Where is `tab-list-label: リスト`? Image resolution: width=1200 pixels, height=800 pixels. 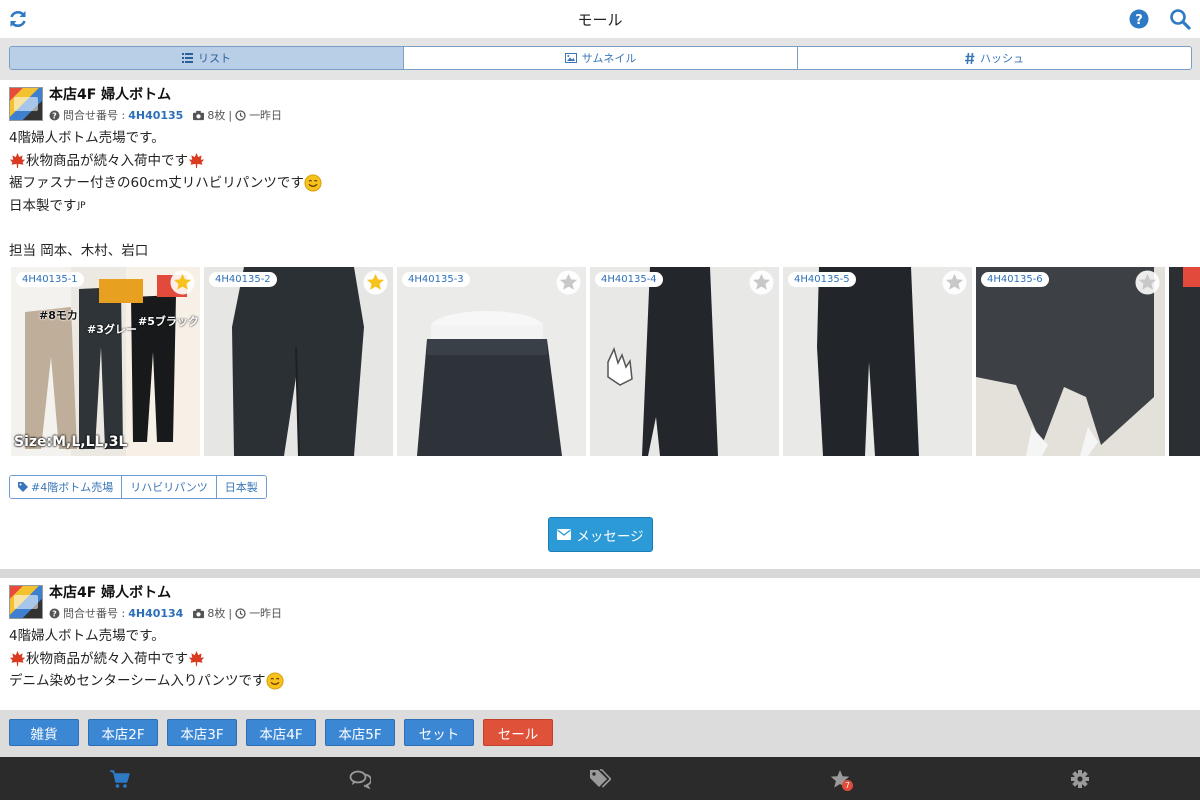 tab-list-label: リスト is located at coordinates (214, 58).